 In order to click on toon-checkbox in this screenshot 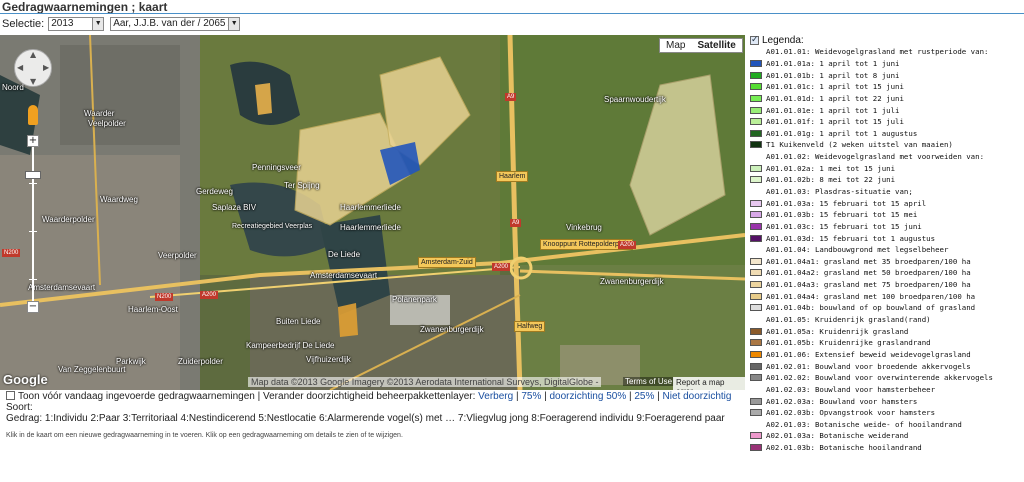, I will do `click(10, 395)`.